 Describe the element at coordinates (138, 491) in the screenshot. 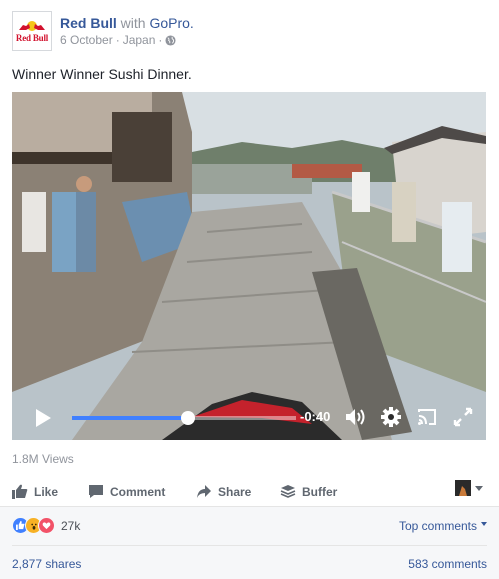

I see `comment-label: Comment` at that location.